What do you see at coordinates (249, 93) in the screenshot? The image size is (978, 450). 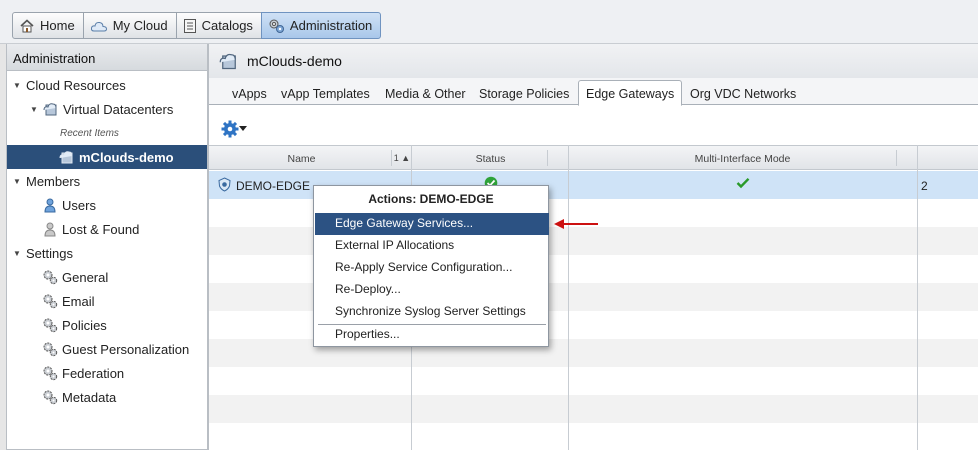 I see `tab-vapps: vApps` at bounding box center [249, 93].